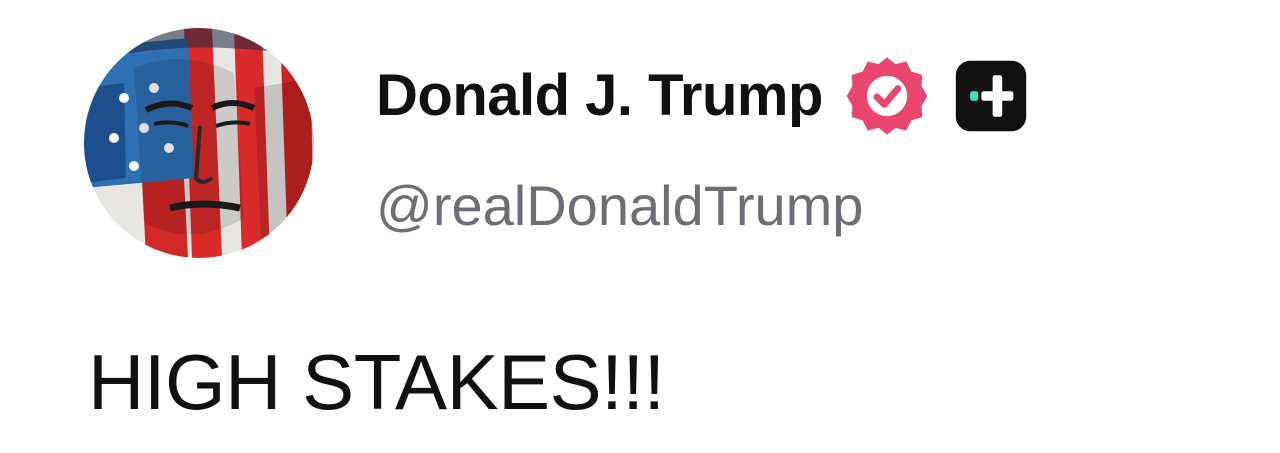 The width and height of the screenshot is (1280, 453). Describe the element at coordinates (887, 96) in the screenshot. I see `verified-badge-icon` at that location.